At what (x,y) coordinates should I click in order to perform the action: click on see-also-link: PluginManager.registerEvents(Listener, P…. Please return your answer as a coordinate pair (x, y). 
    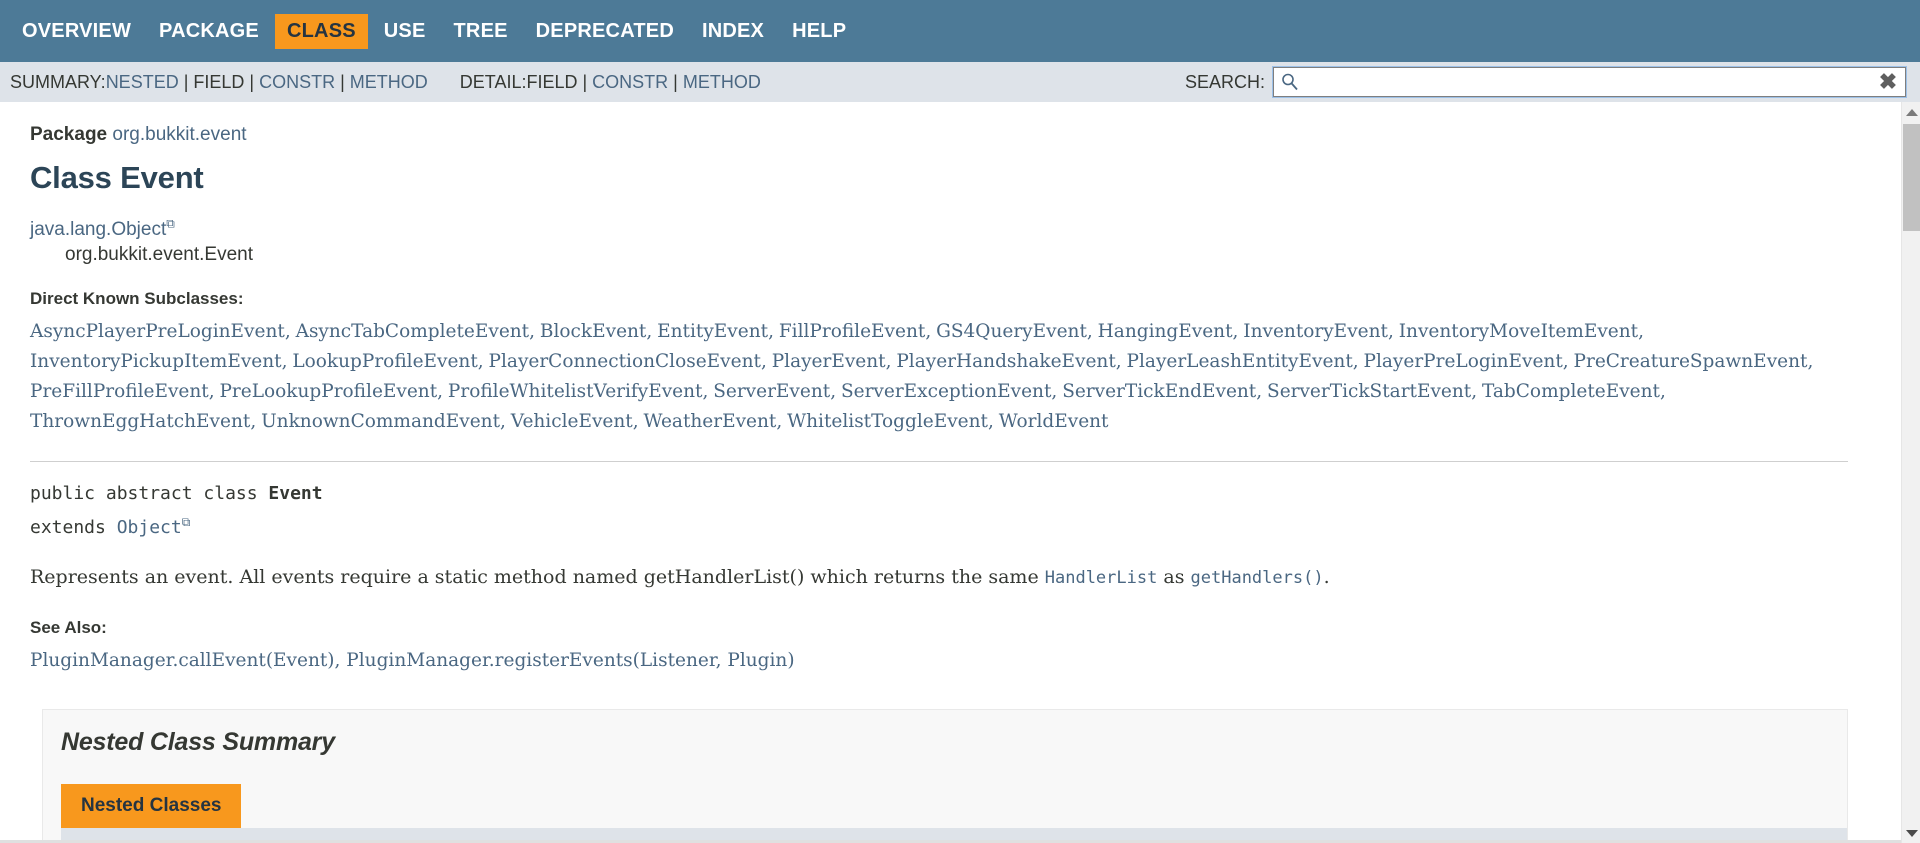
    Looking at the image, I should click on (570, 660).